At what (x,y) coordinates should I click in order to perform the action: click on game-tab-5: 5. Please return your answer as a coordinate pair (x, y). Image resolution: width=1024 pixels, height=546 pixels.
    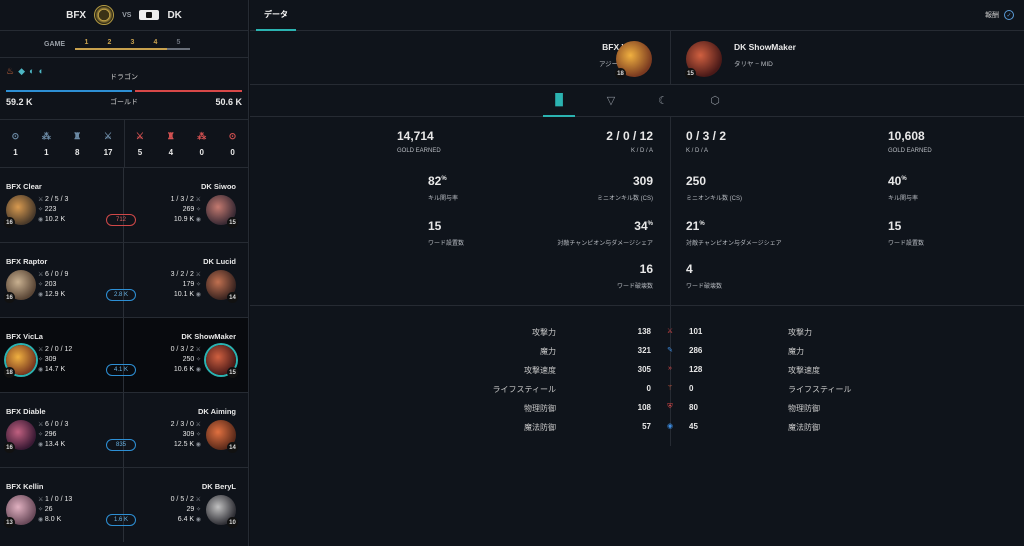
    Looking at the image, I should click on (178, 44).